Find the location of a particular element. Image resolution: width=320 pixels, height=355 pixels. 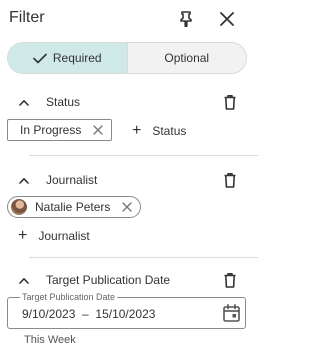

toggle-optional-label: Optional is located at coordinates (187, 58).